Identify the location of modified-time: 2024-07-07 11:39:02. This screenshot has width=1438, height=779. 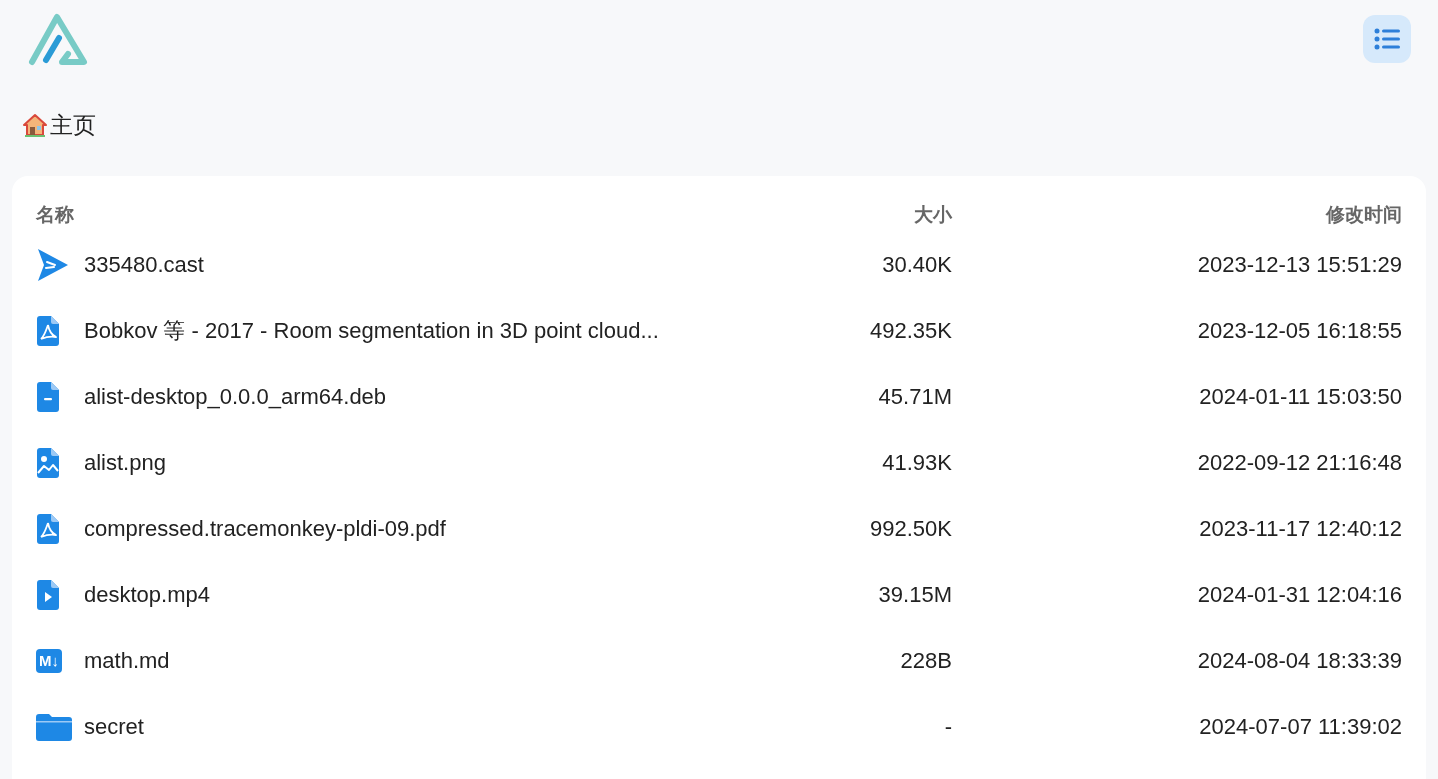
(1300, 726).